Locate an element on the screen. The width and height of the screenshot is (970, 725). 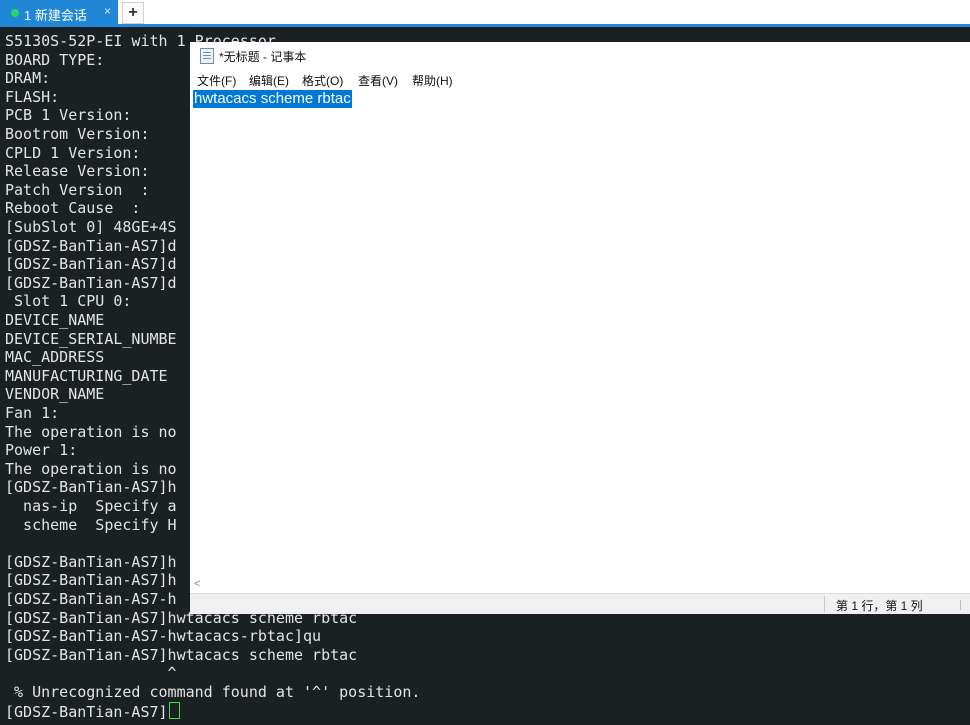
tab-underline is located at coordinates (485, 25).